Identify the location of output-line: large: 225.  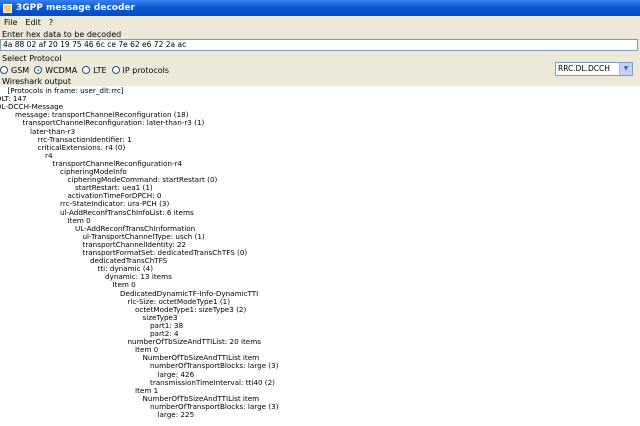
(176, 415).